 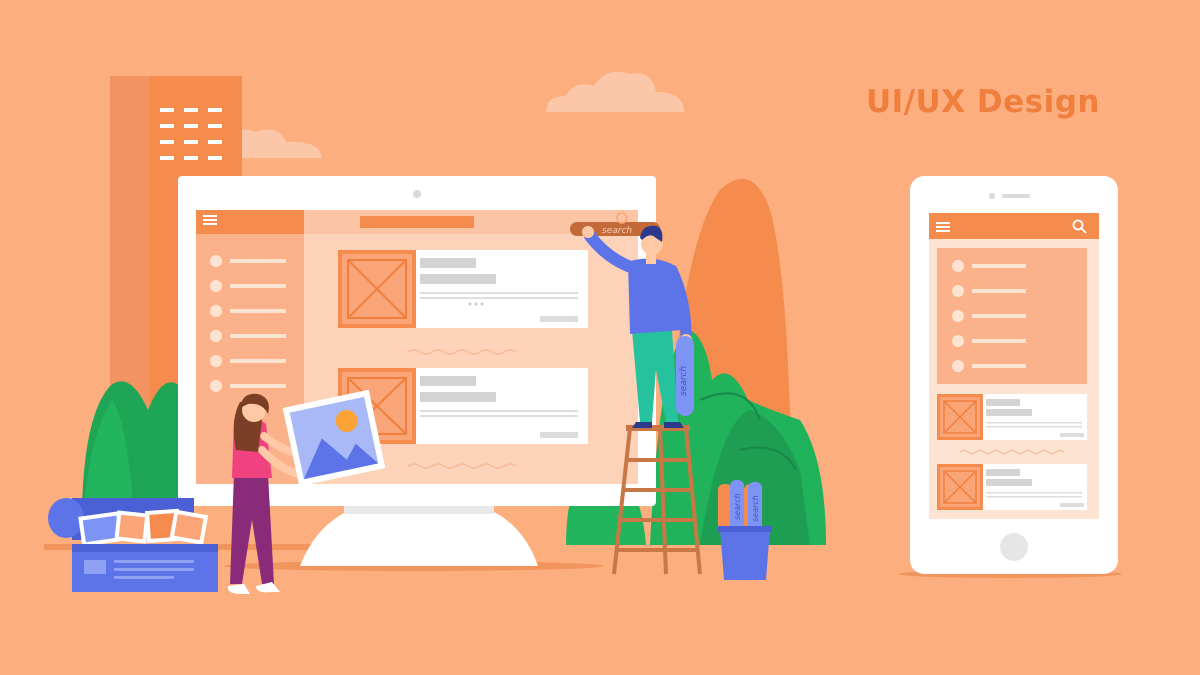 What do you see at coordinates (737, 506) in the screenshot?
I see `pencil-label-1: search` at bounding box center [737, 506].